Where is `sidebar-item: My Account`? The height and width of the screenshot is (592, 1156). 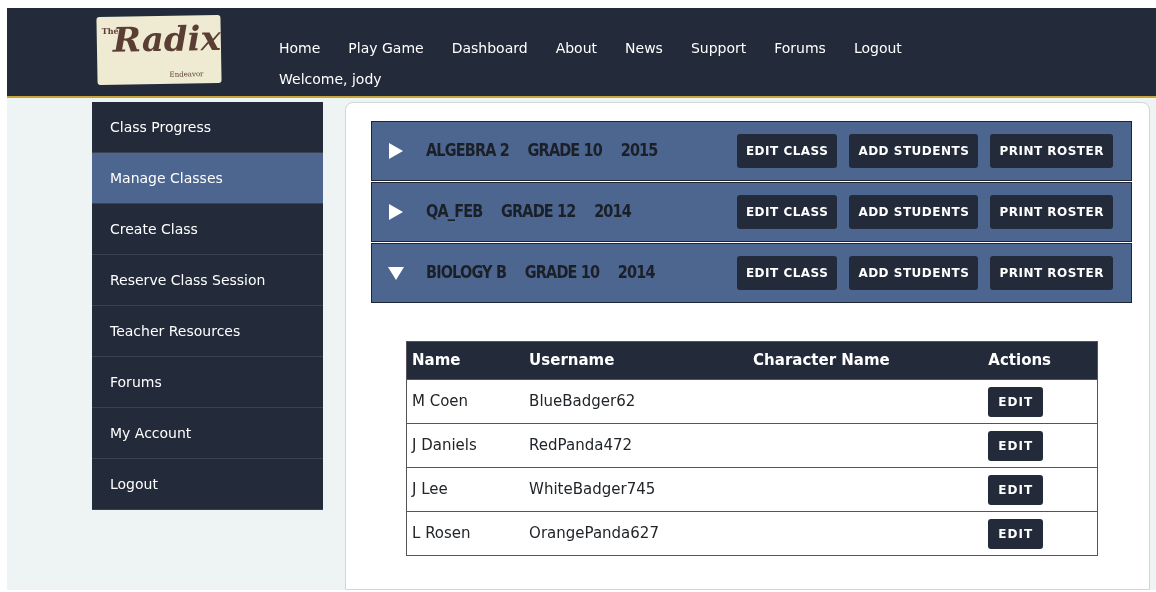
sidebar-item: My Account is located at coordinates (207, 433).